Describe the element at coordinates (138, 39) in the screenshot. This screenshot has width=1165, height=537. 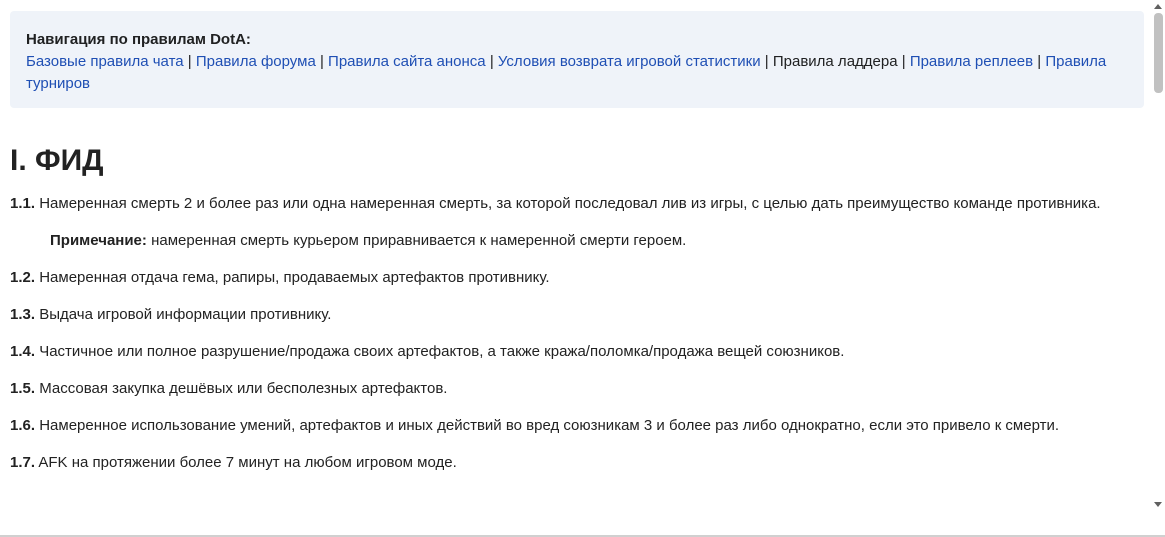
I see `navigation-title: Навигация по правилам DotA:` at that location.